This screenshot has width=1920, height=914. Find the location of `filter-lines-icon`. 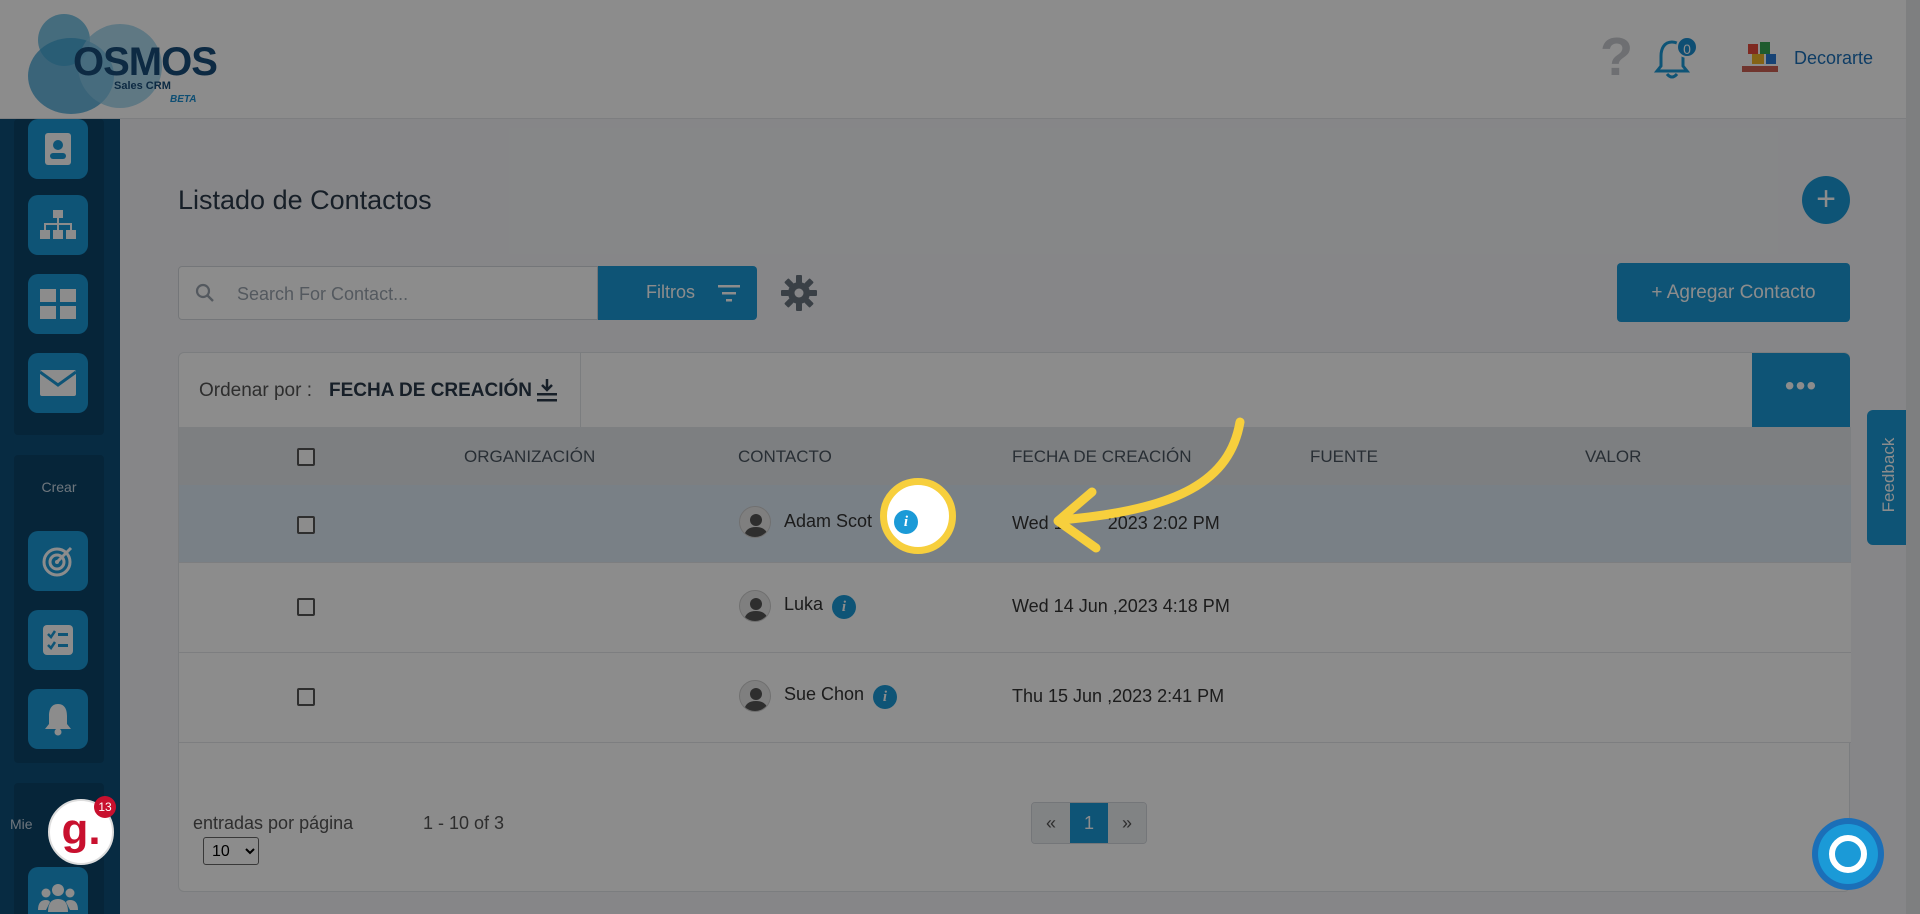

filter-lines-icon is located at coordinates (729, 293).